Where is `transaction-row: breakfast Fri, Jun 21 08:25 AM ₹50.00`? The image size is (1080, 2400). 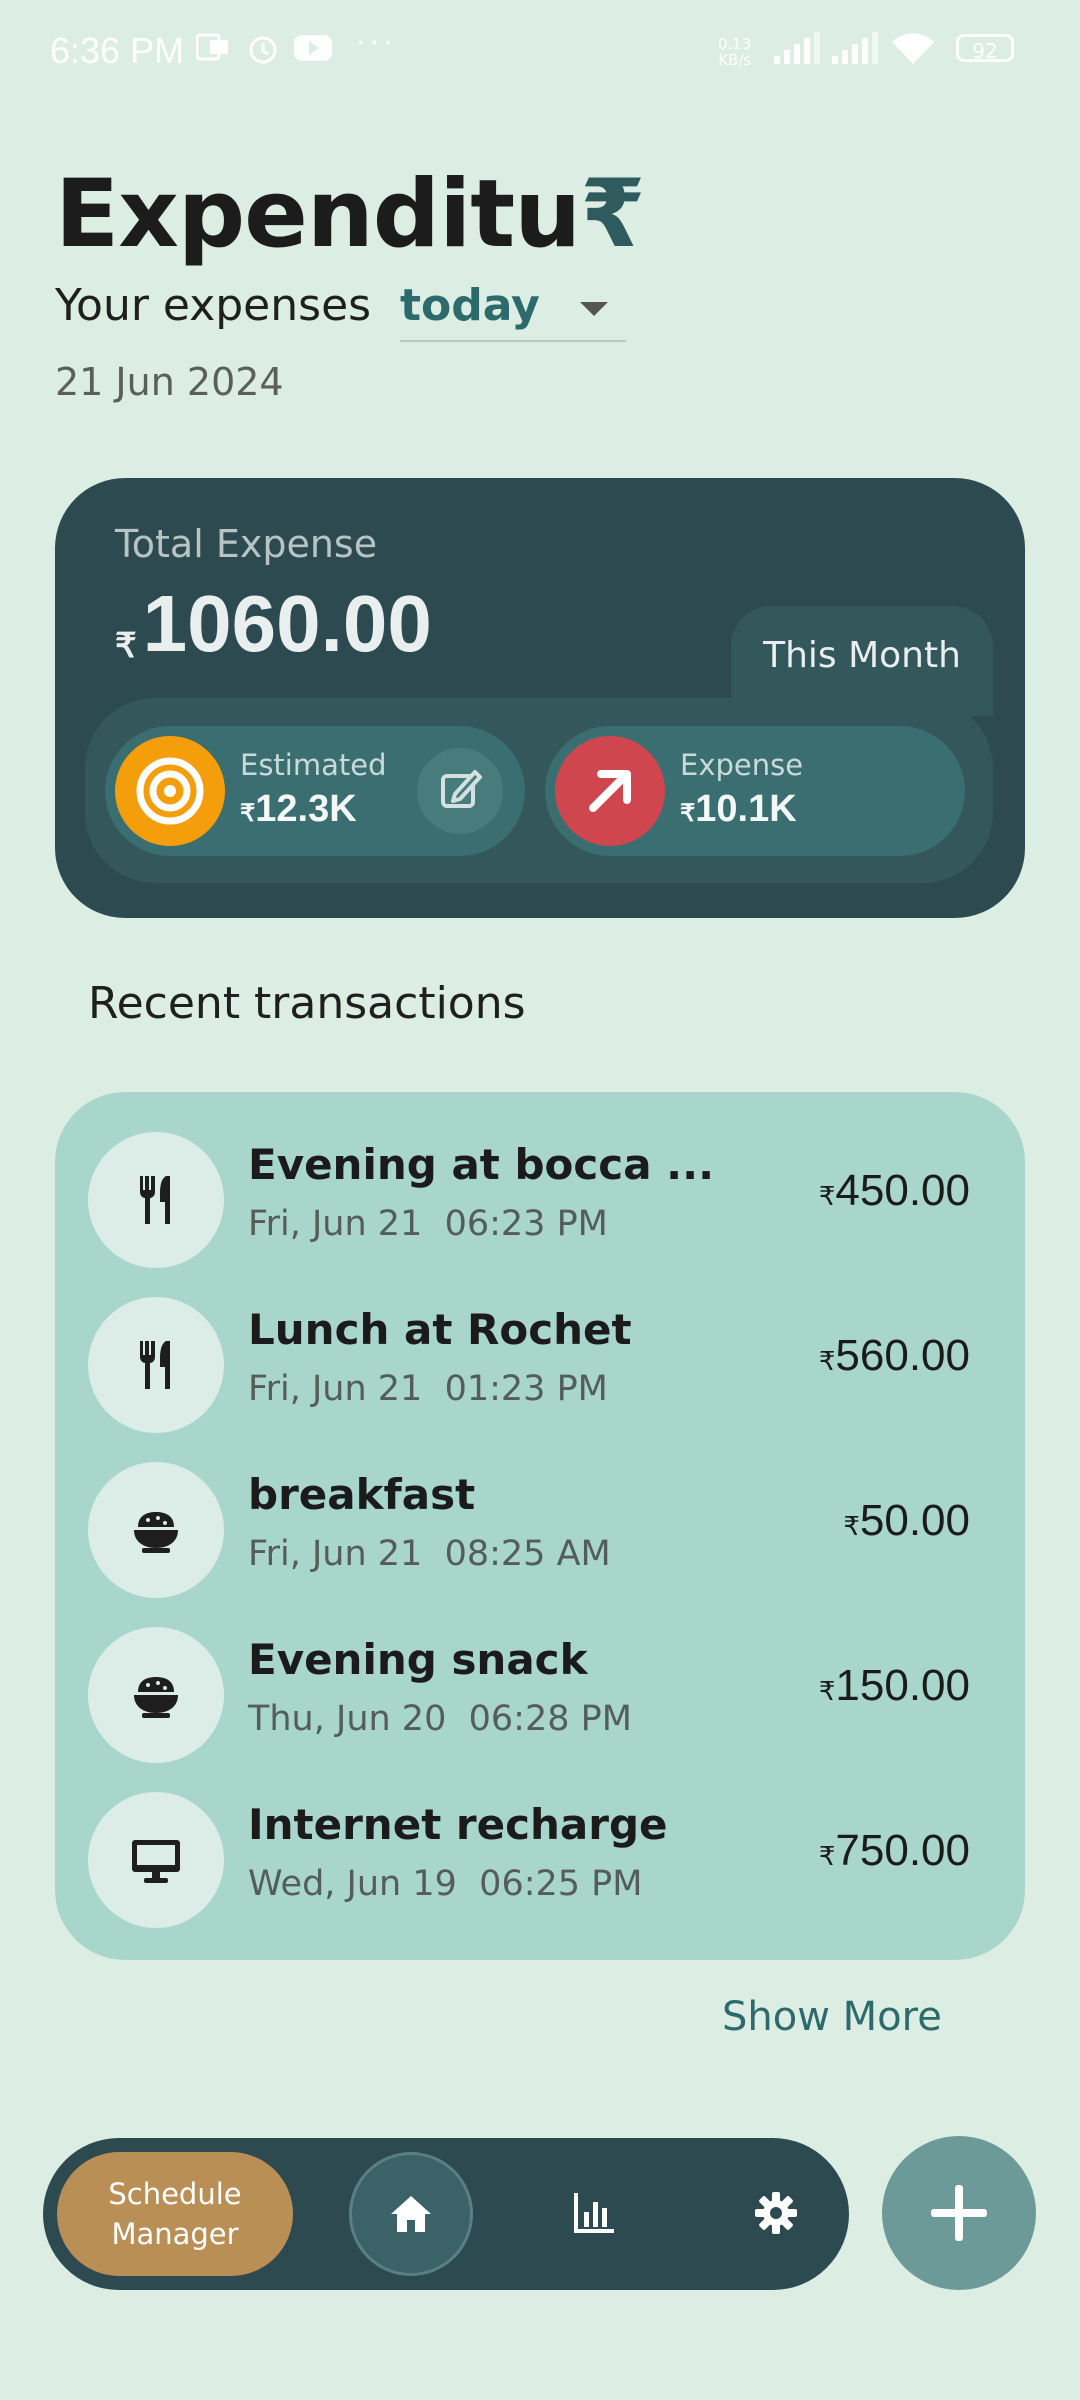
transaction-row: breakfast Fri, Jun 21 08:25 AM ₹50.00 is located at coordinates (540, 1527).